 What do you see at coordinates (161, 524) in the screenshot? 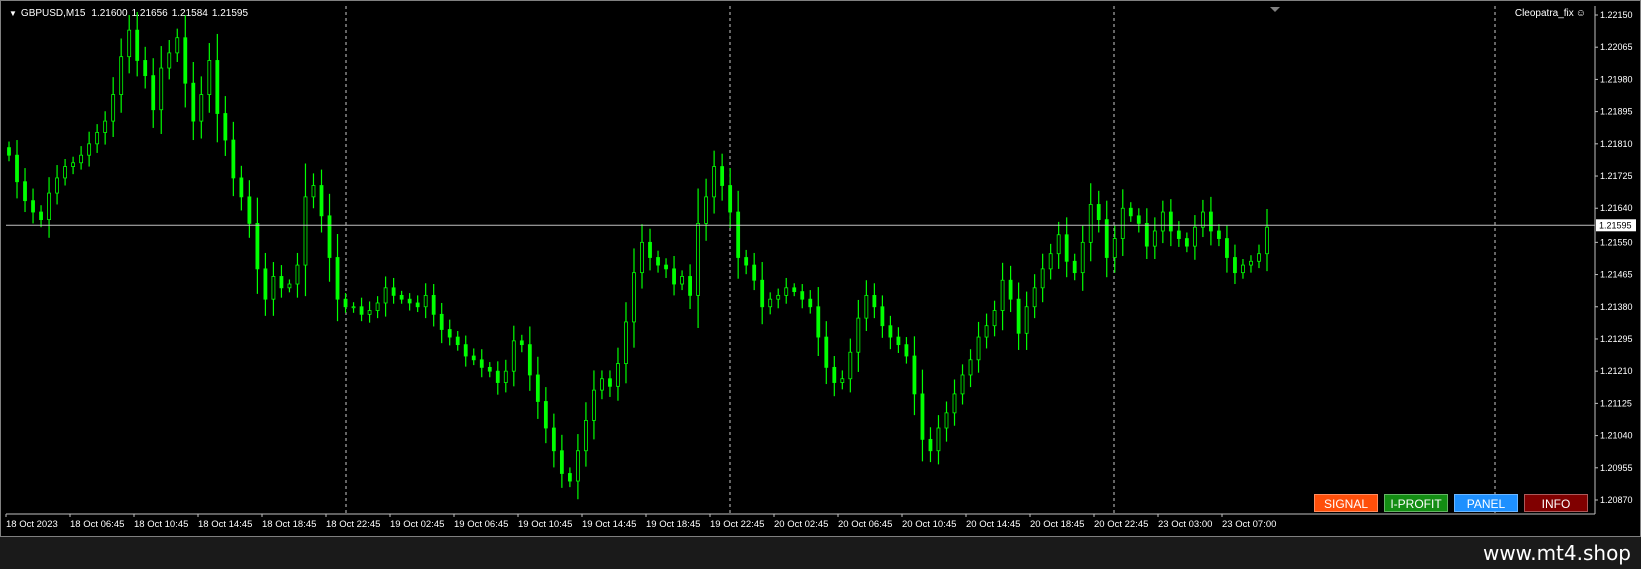
I see `x-tick-label: 18 Oct 10:45` at bounding box center [161, 524].